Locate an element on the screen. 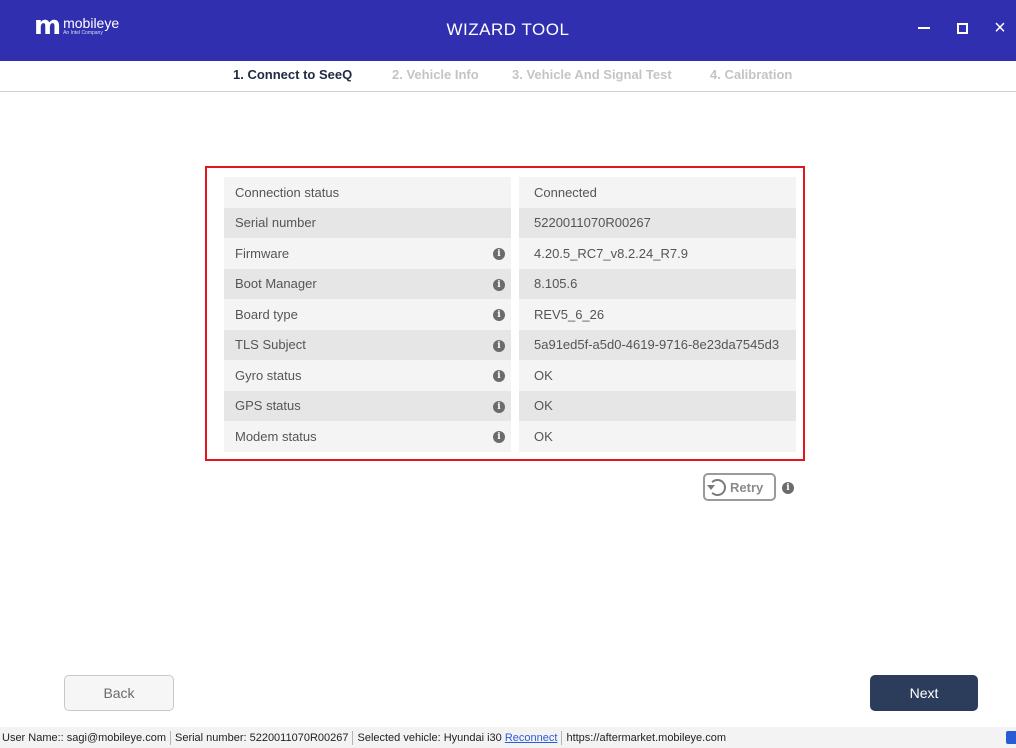  row-label: Serial number is located at coordinates (355, 222).